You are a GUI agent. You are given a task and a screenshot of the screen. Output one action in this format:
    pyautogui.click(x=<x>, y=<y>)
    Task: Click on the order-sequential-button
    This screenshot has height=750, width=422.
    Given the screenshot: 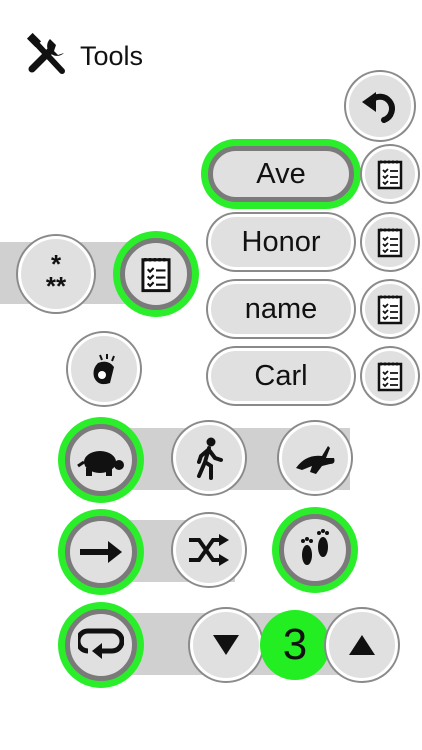 What is the action you would take?
    pyautogui.click(x=101, y=552)
    